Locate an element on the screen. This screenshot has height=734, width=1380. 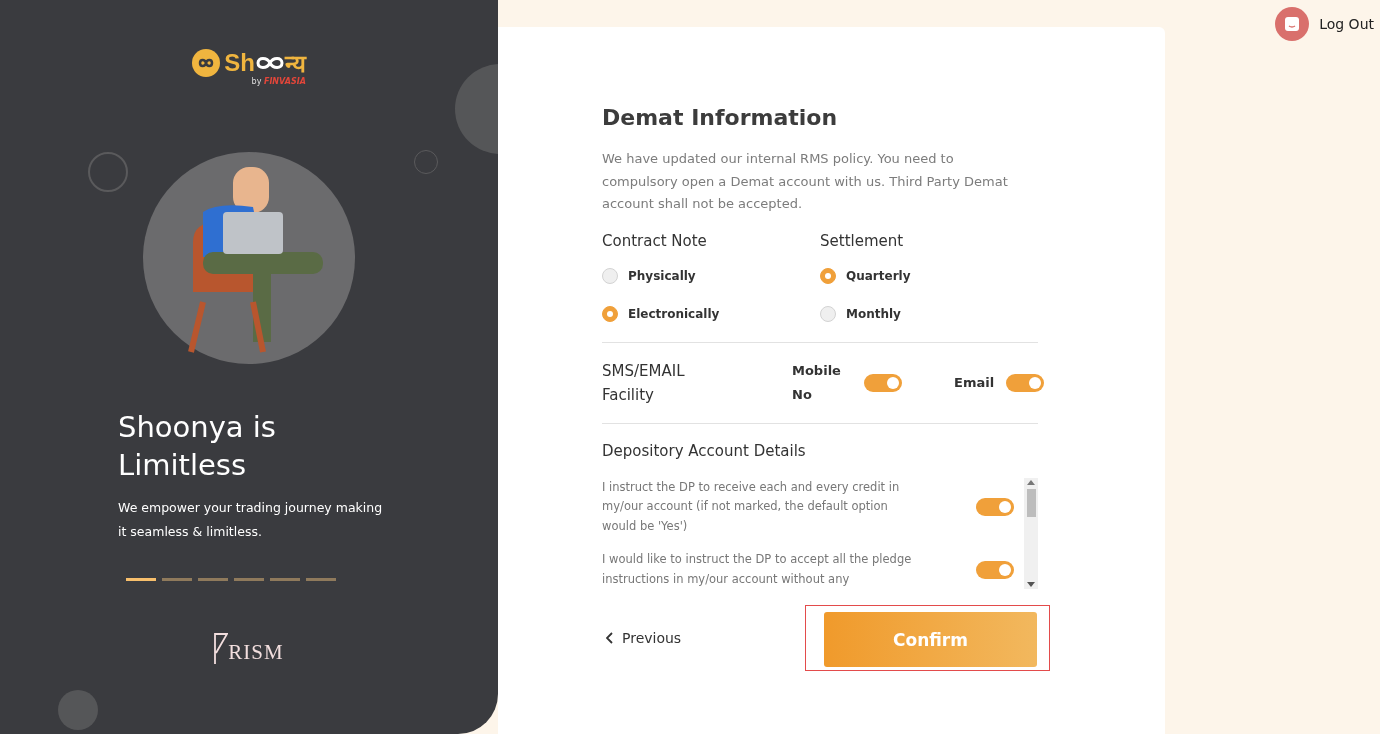
radio-option: Quarterly is located at coordinates (865, 275).